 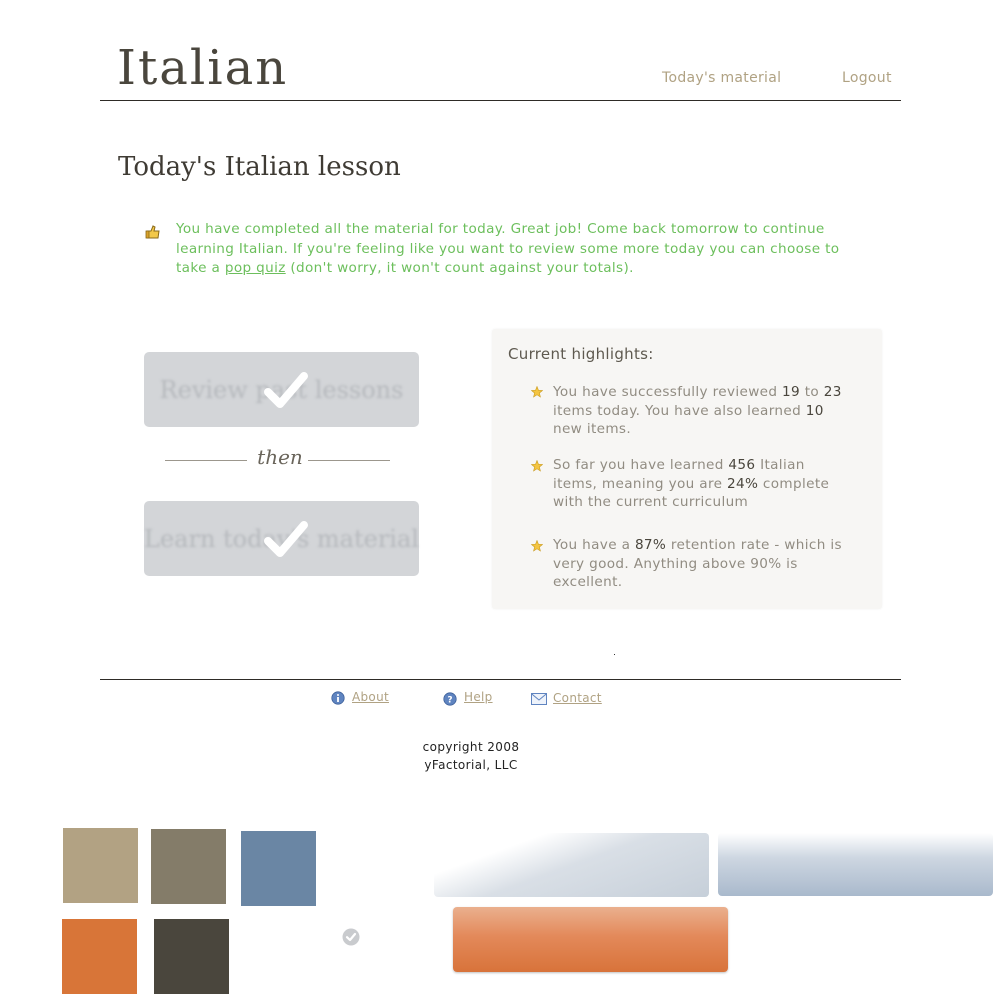 I want to click on small-check-icon, so click(x=351, y=937).